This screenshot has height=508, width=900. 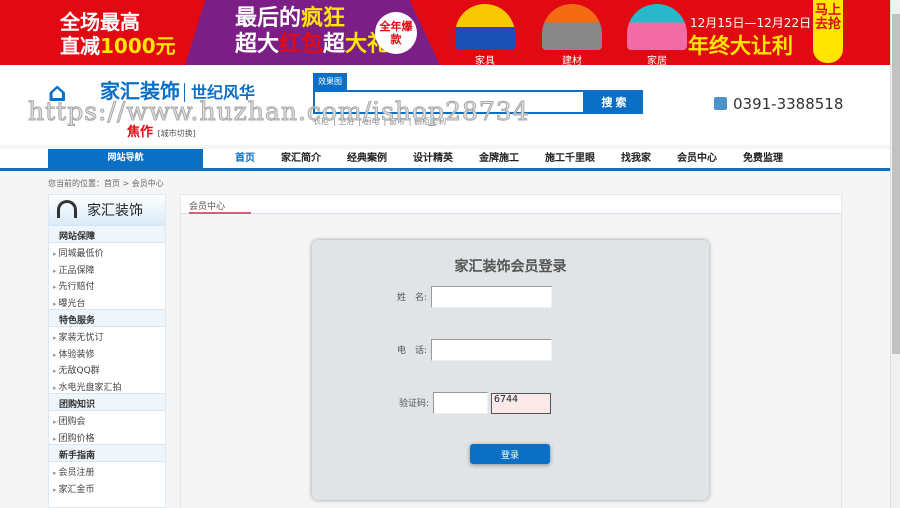 I want to click on tag-link: 窗帘, so click(x=397, y=121).